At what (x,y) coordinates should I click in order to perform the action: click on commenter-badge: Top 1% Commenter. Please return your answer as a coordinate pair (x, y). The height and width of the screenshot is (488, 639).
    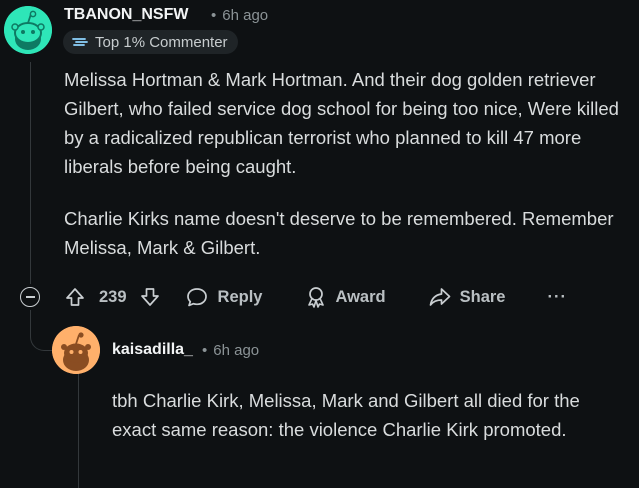
    Looking at the image, I should click on (150, 42).